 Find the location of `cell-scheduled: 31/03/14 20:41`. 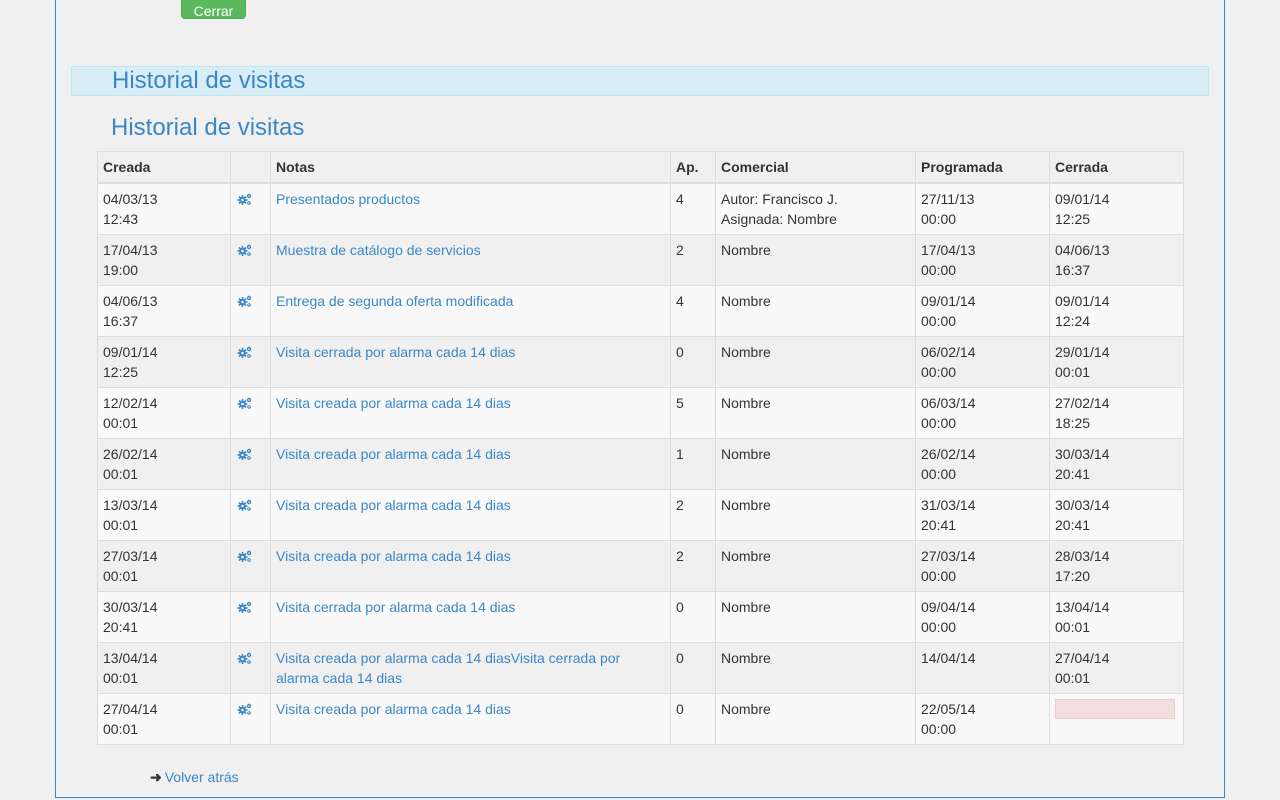

cell-scheduled: 31/03/14 20:41 is located at coordinates (982, 515).